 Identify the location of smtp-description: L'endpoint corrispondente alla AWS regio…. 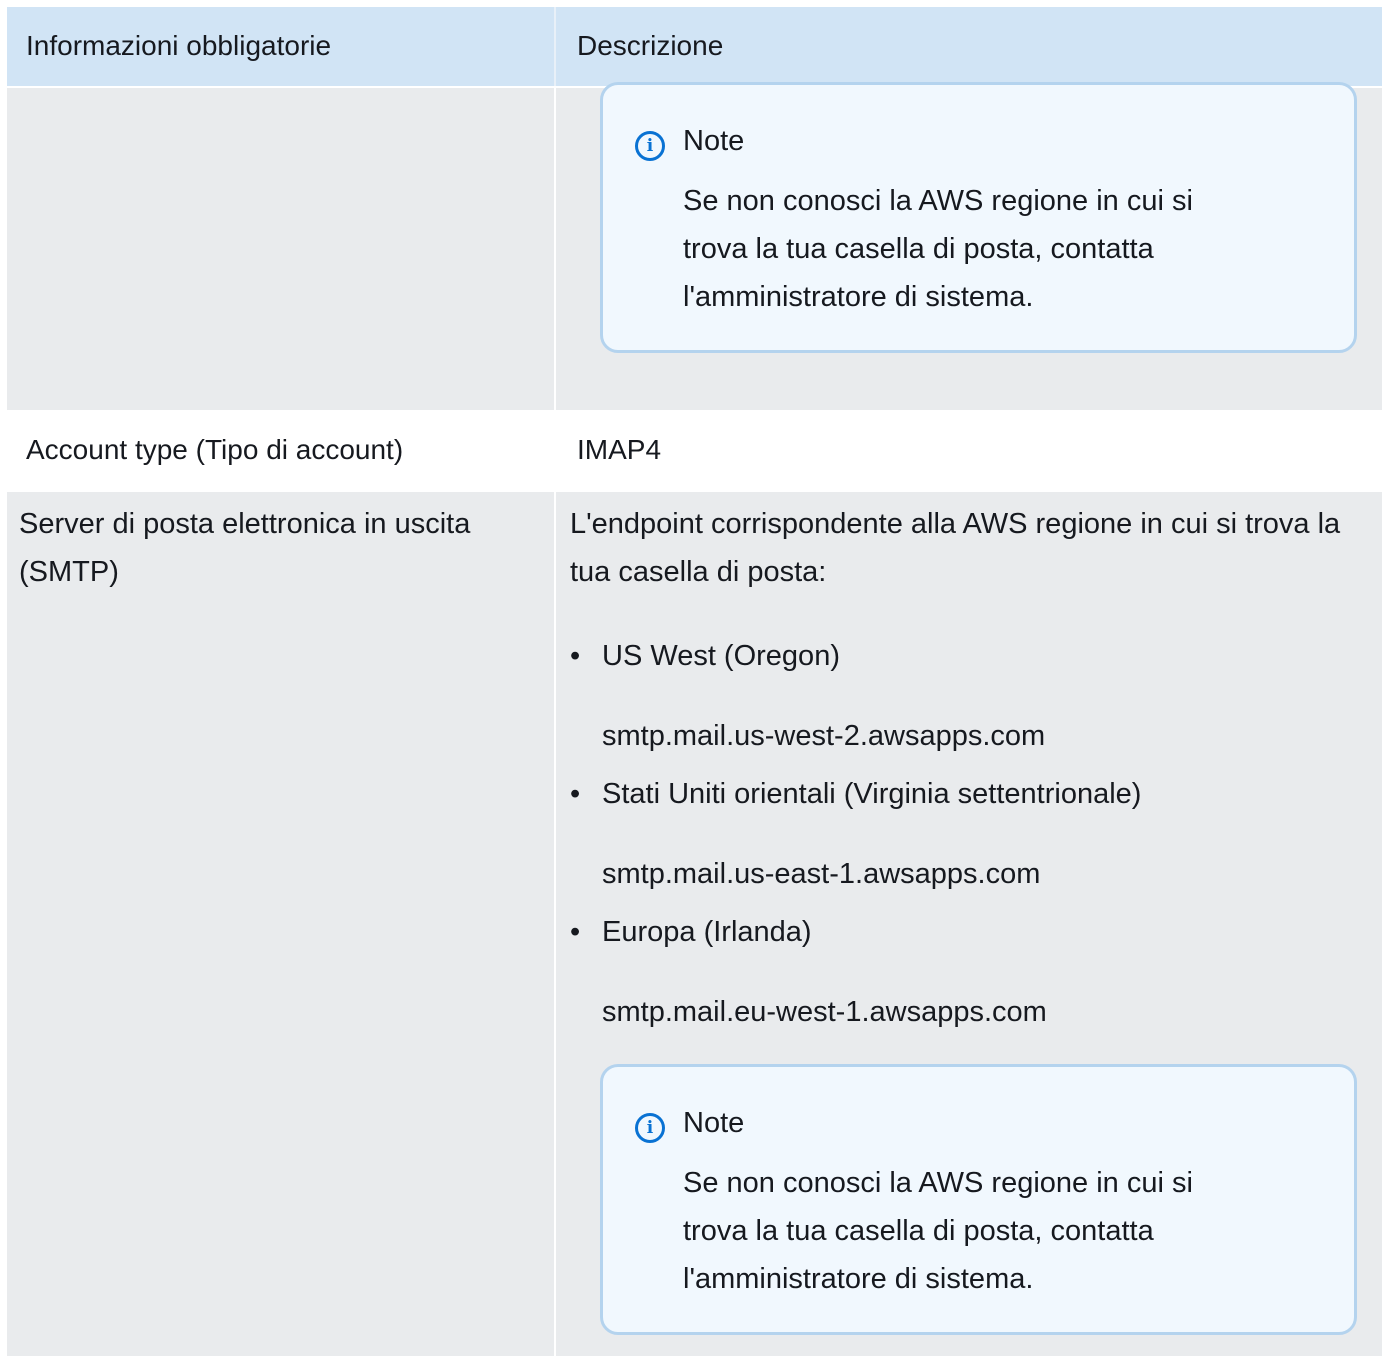
(955, 548).